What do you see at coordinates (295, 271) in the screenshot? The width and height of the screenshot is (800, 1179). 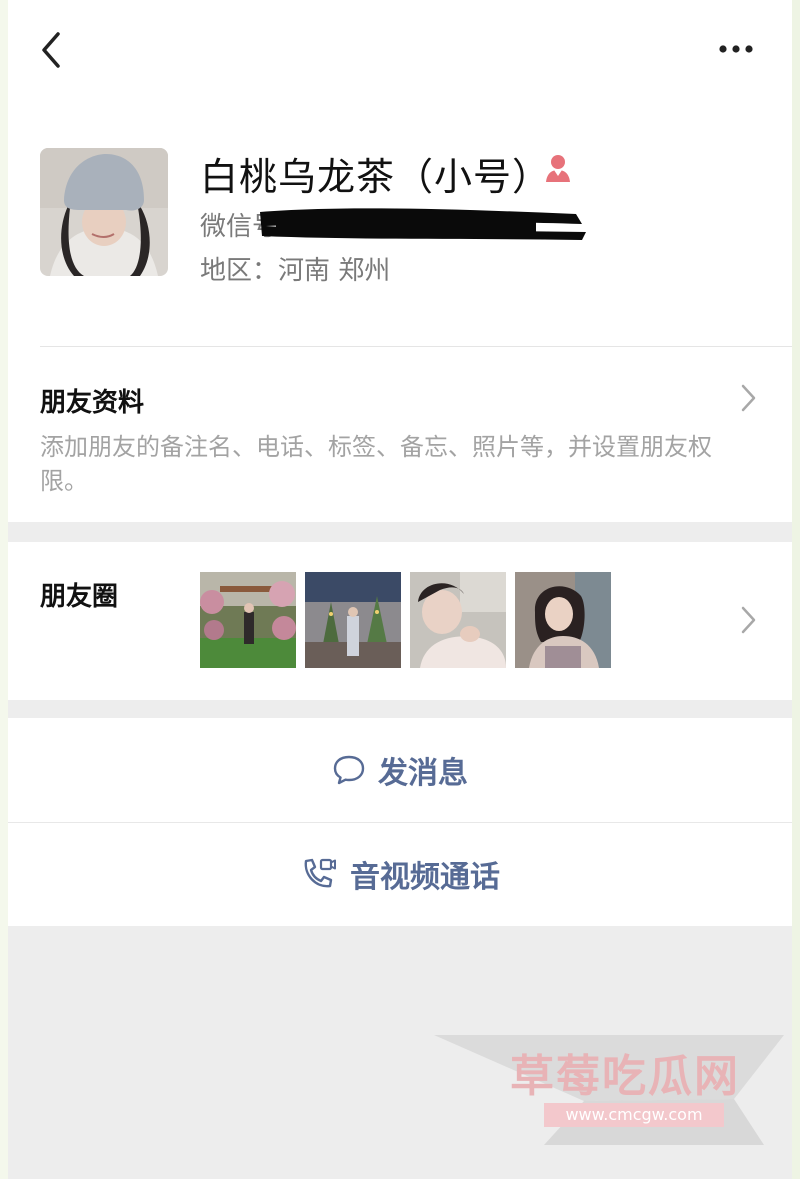 I see `region-text: 地区：河南 郑州` at bounding box center [295, 271].